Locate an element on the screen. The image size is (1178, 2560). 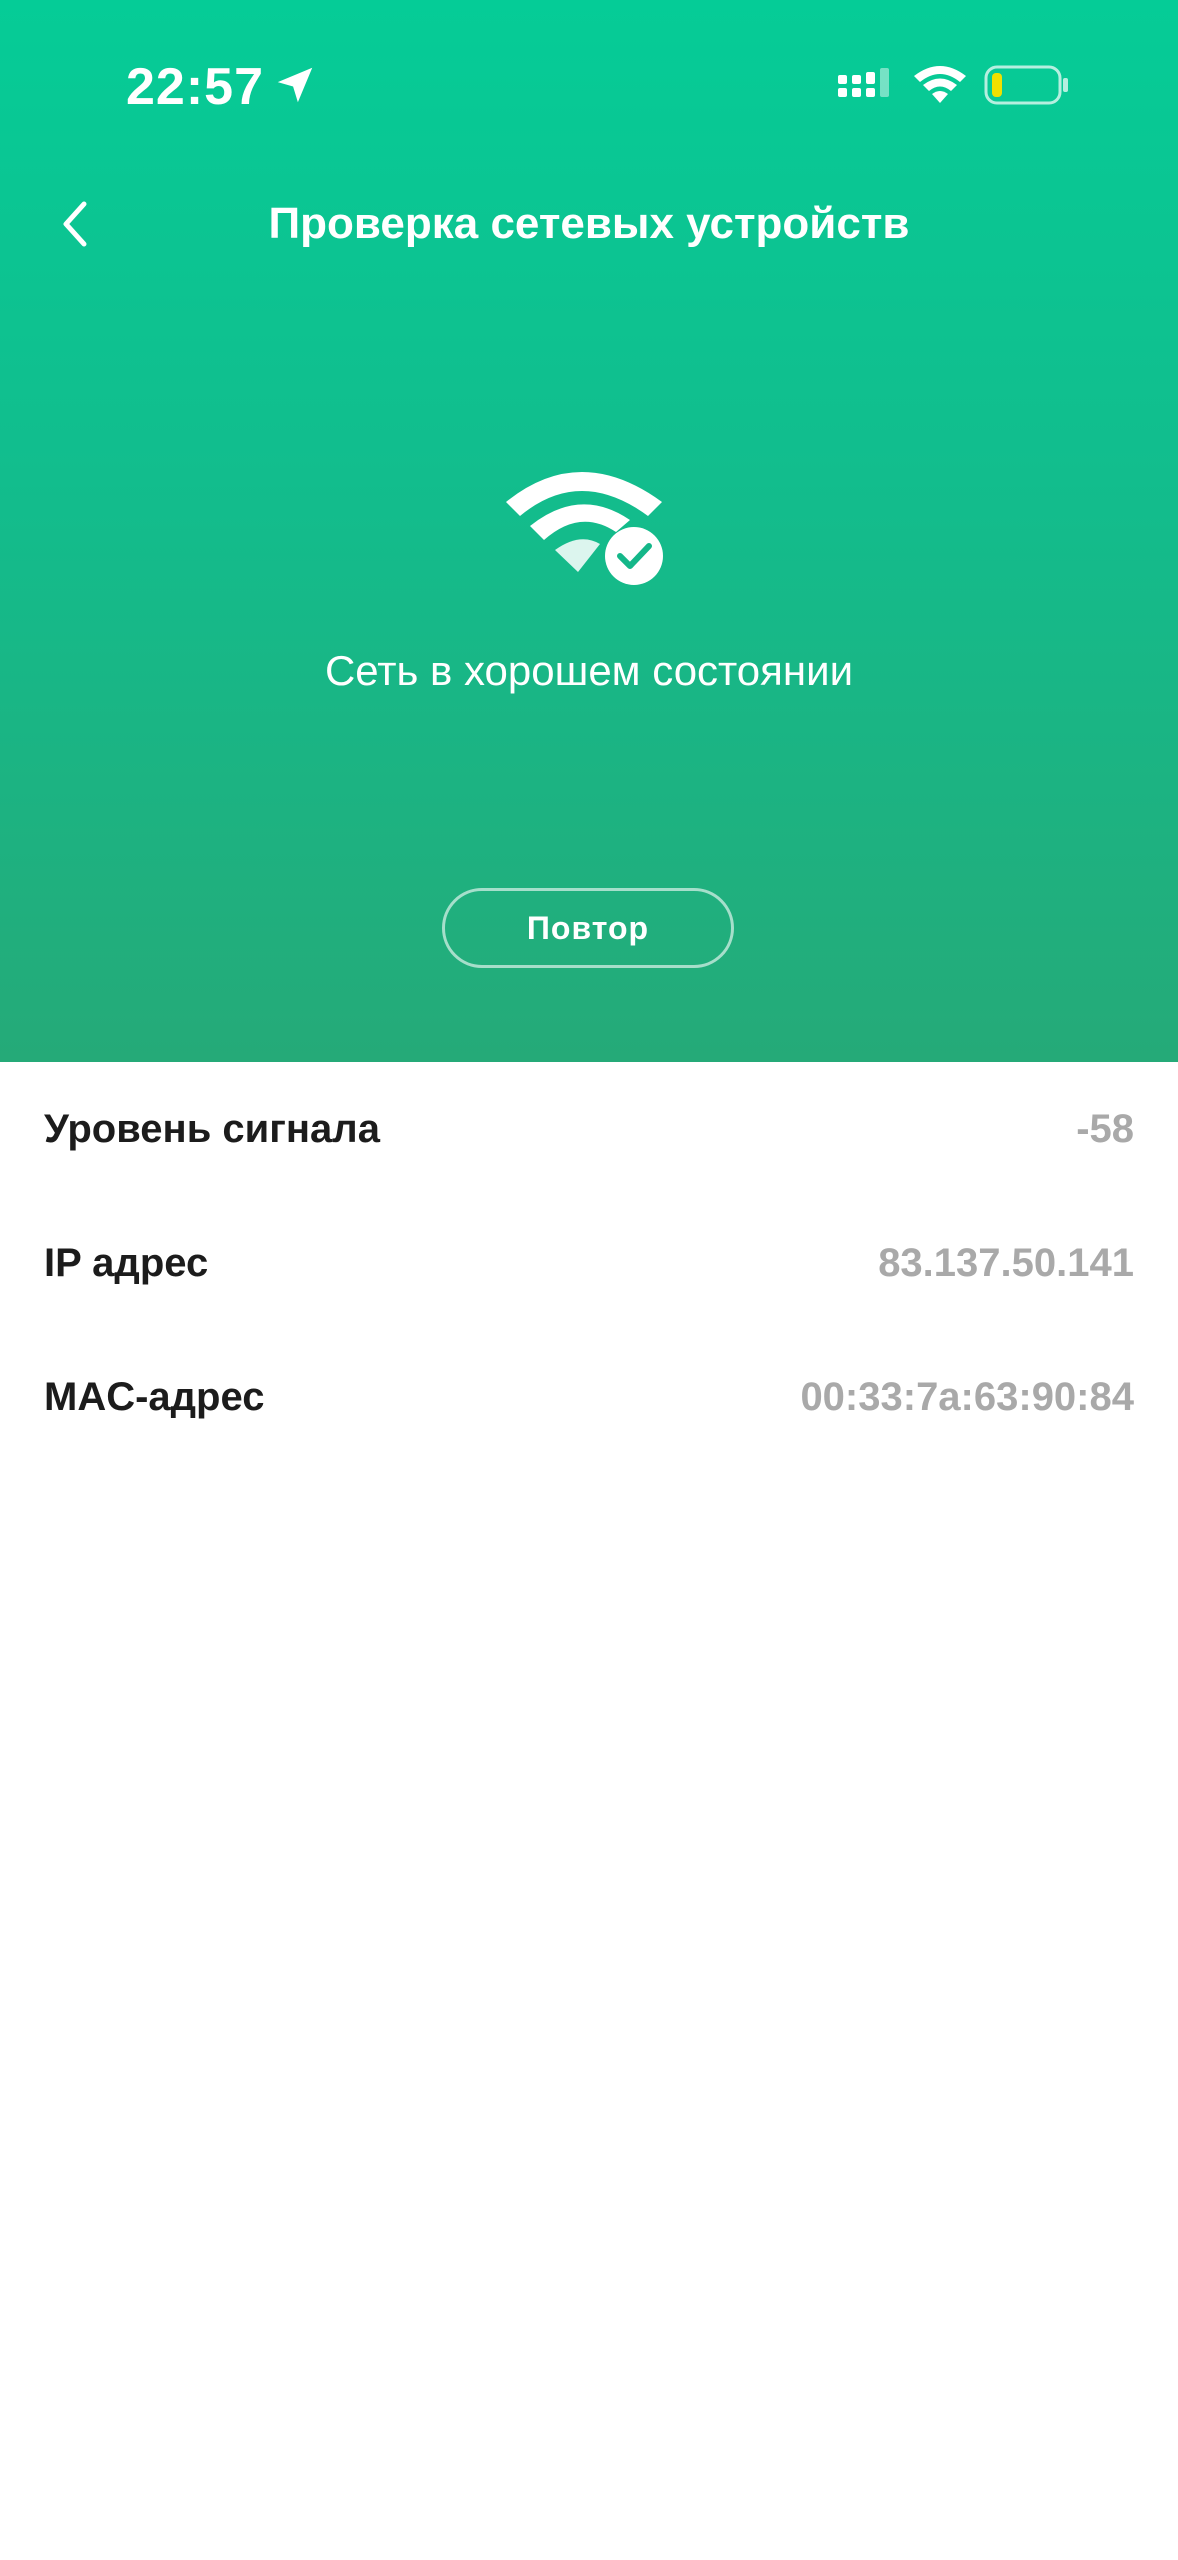
mac-address-row: MAC-адрес 00:33:7a:63:90:84 is located at coordinates (589, 1397).